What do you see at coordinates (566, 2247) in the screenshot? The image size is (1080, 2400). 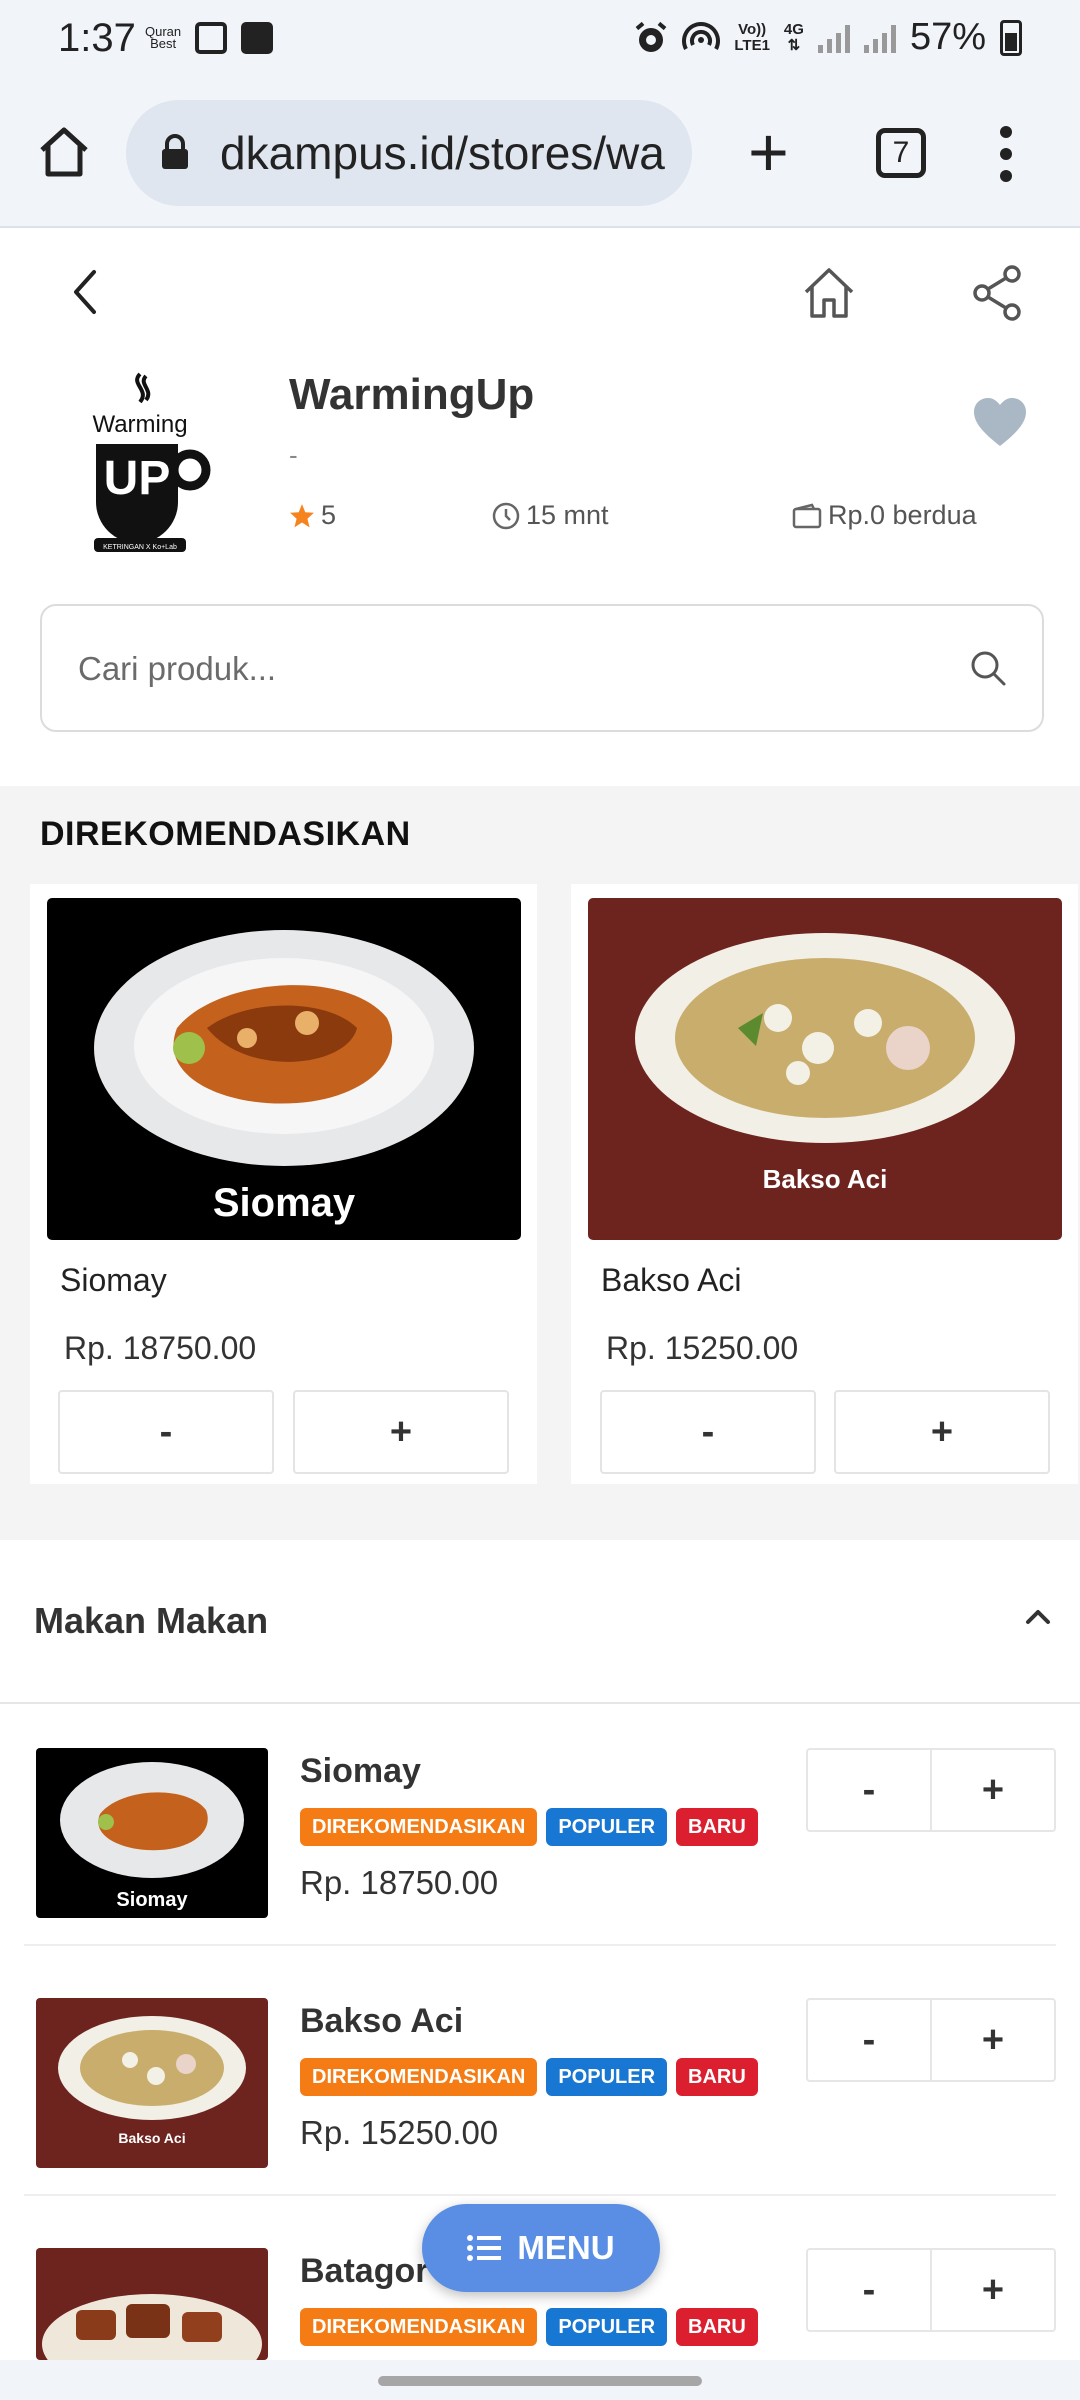 I see `menu-label: MENU` at bounding box center [566, 2247].